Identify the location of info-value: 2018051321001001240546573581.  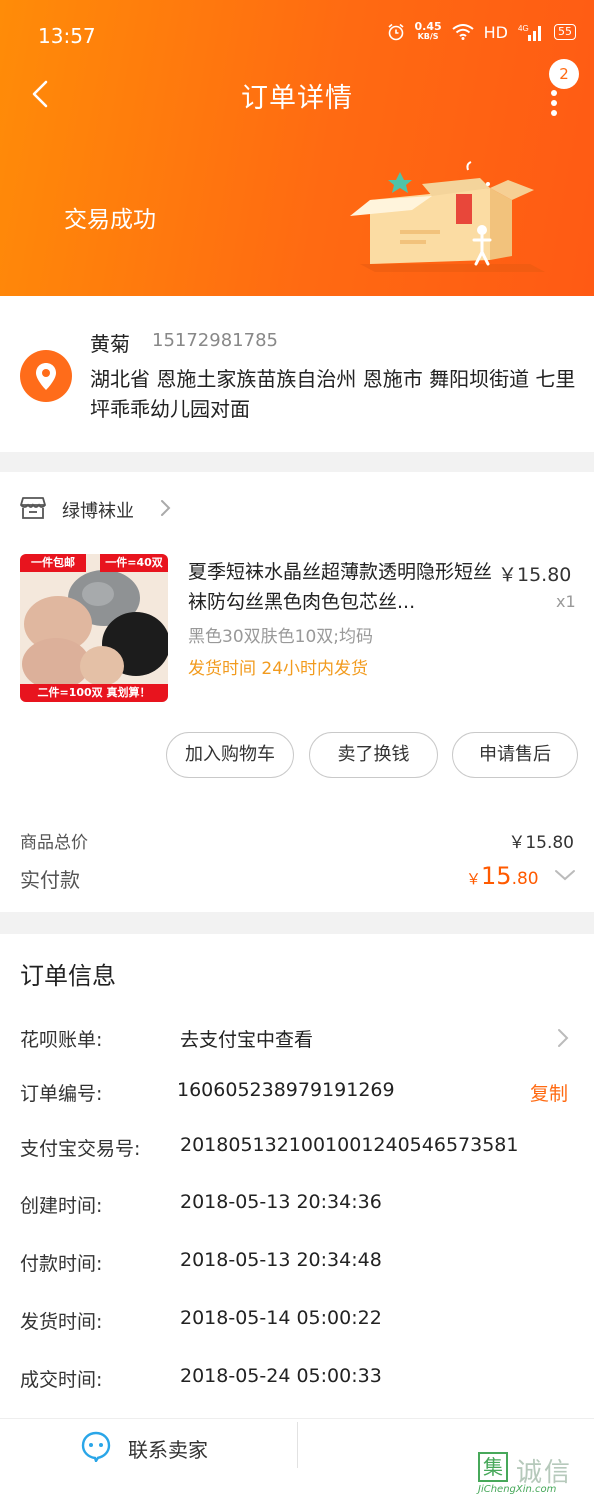
(349, 1145).